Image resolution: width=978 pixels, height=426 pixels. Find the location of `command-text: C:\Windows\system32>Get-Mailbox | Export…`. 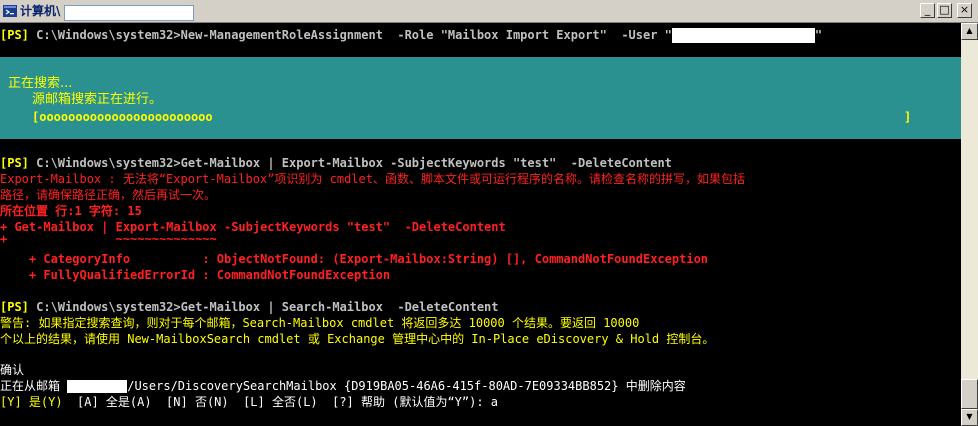

command-text: C:\Windows\system32>Get-Mailbox | Export… is located at coordinates (350, 163).